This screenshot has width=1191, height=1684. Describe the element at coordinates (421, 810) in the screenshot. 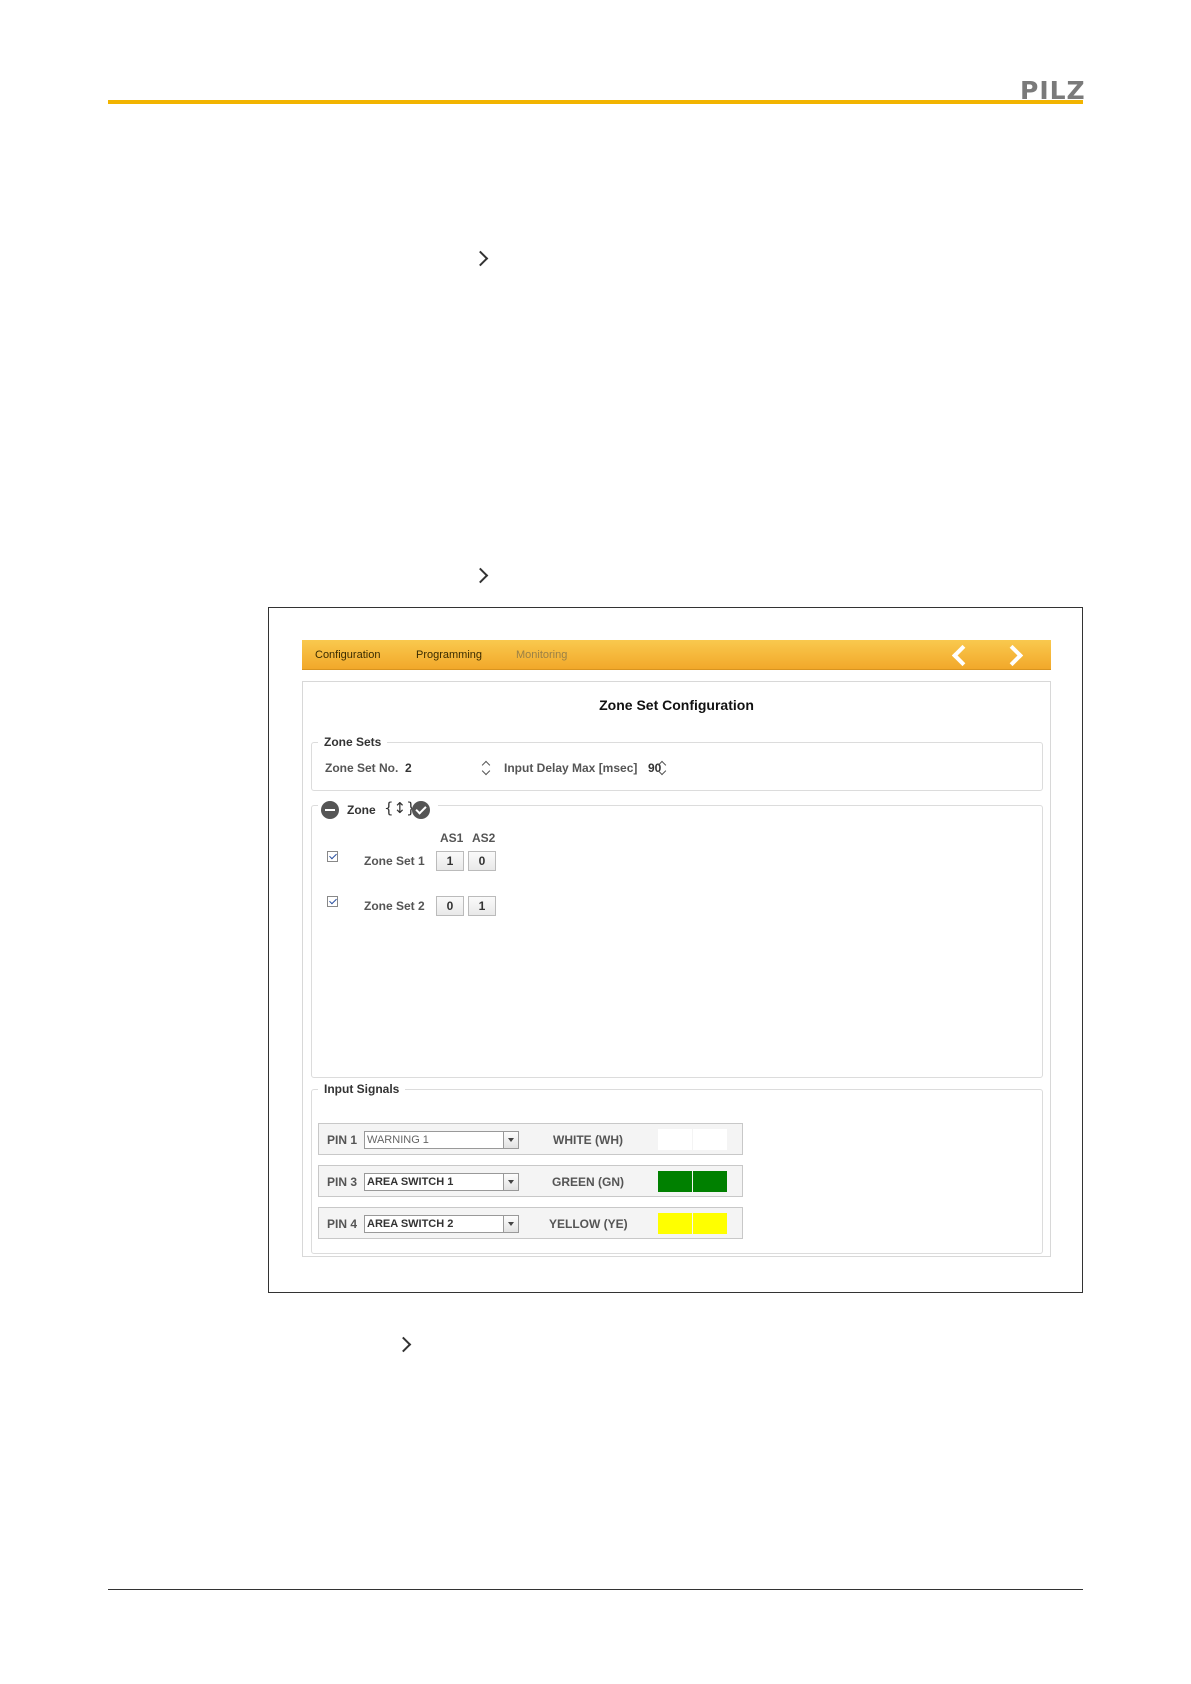

I see `confirm-zone-icon` at that location.